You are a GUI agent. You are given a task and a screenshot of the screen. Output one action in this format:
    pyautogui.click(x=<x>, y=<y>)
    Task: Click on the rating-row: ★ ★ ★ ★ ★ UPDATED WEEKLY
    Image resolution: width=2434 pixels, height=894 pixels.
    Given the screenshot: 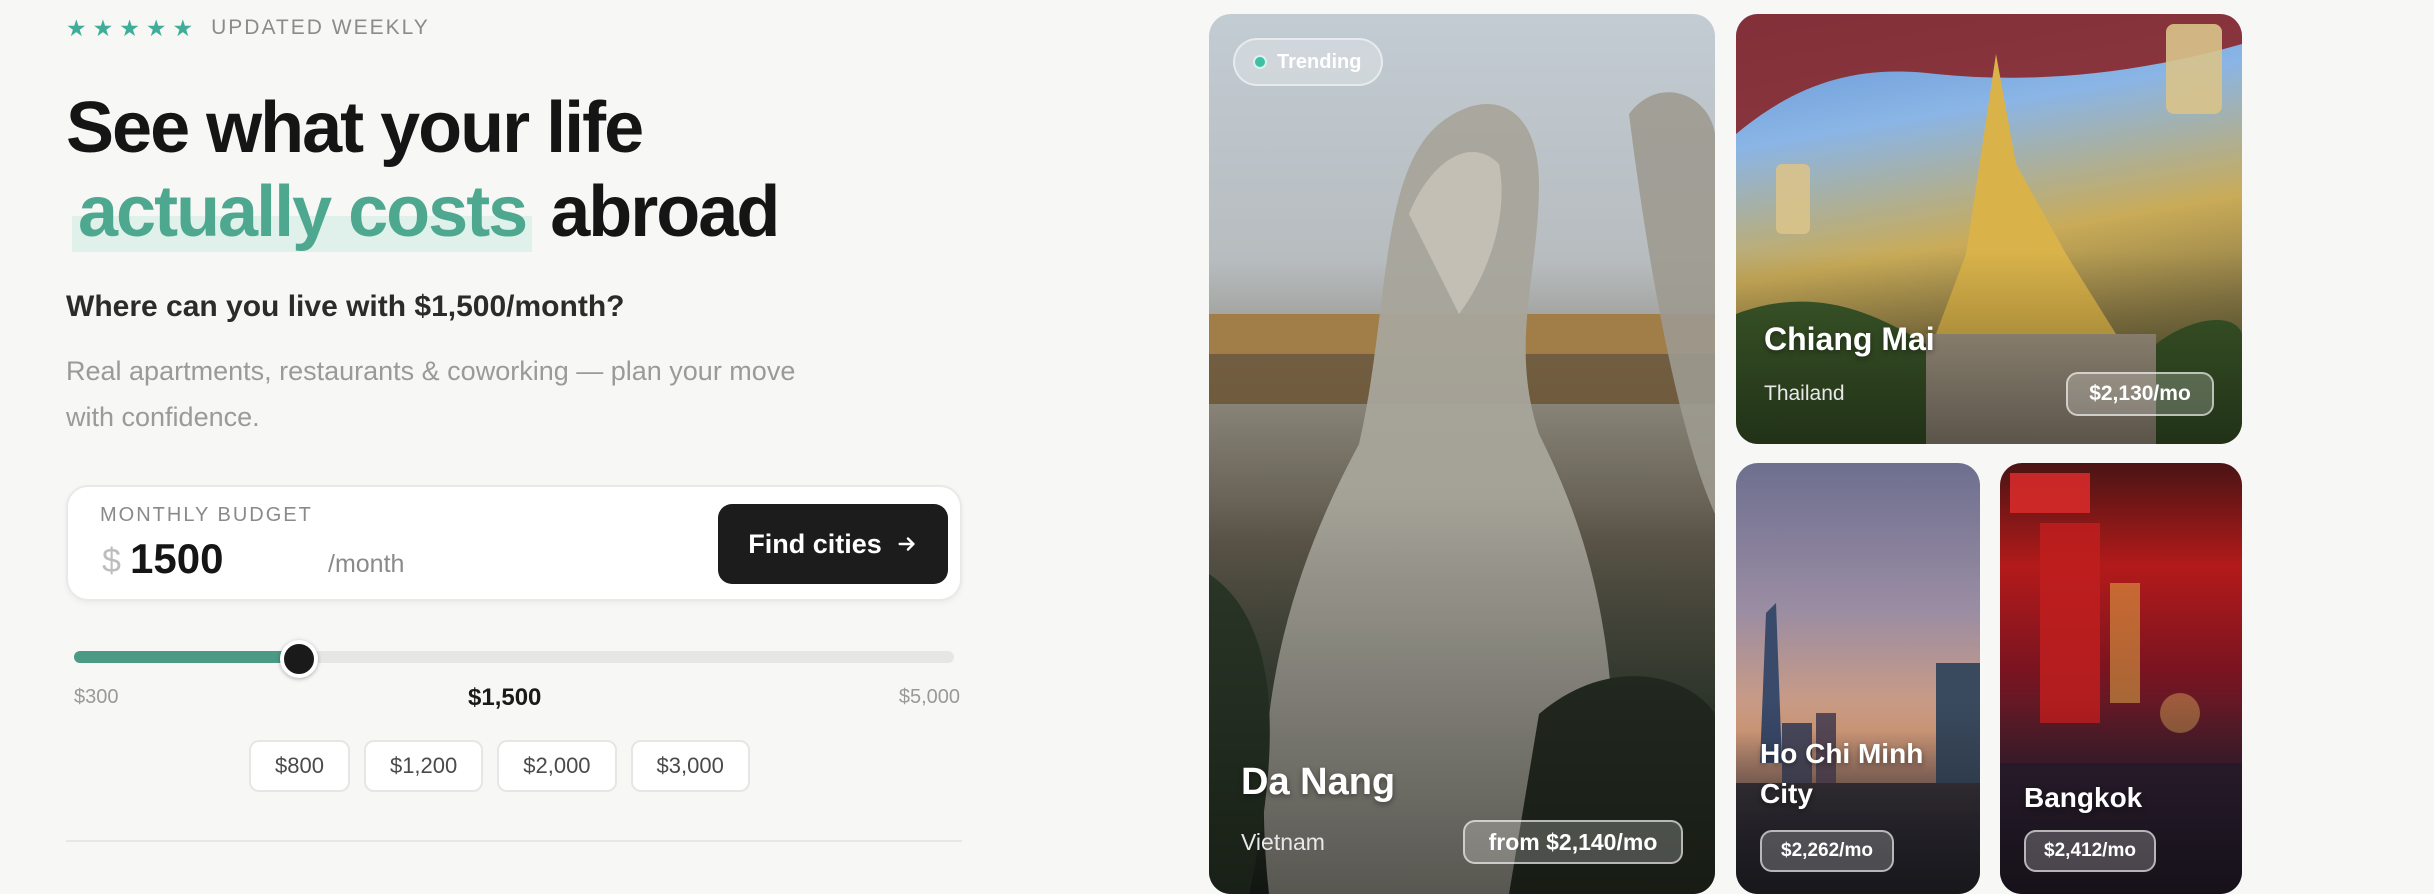 What is the action you would take?
    pyautogui.click(x=248, y=28)
    